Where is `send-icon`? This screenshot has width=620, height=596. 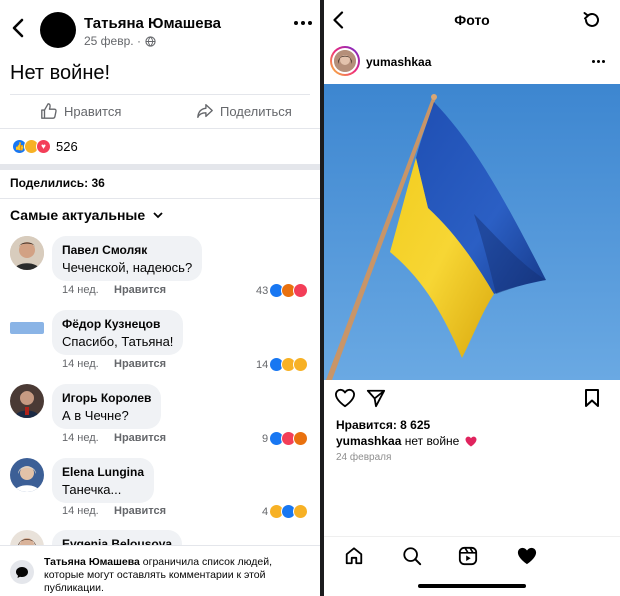
send-icon is located at coordinates (376, 398).